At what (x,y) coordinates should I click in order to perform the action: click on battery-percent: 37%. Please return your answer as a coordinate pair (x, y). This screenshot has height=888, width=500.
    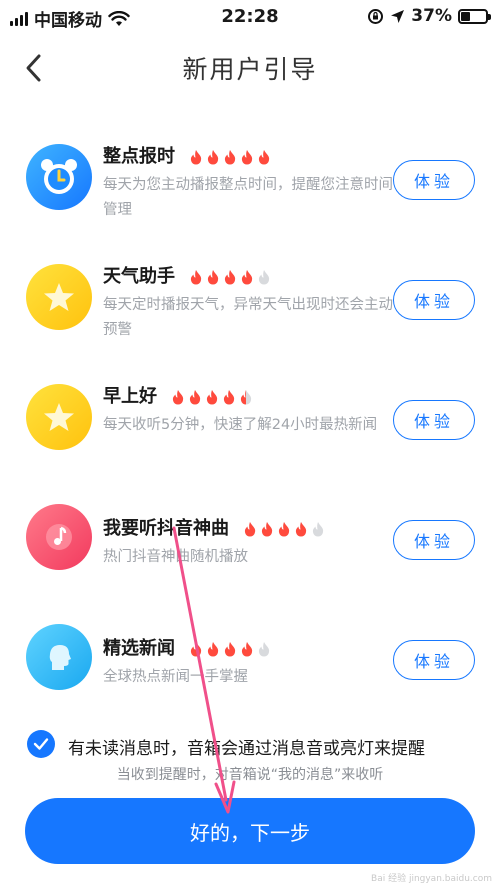
    Looking at the image, I should click on (431, 16).